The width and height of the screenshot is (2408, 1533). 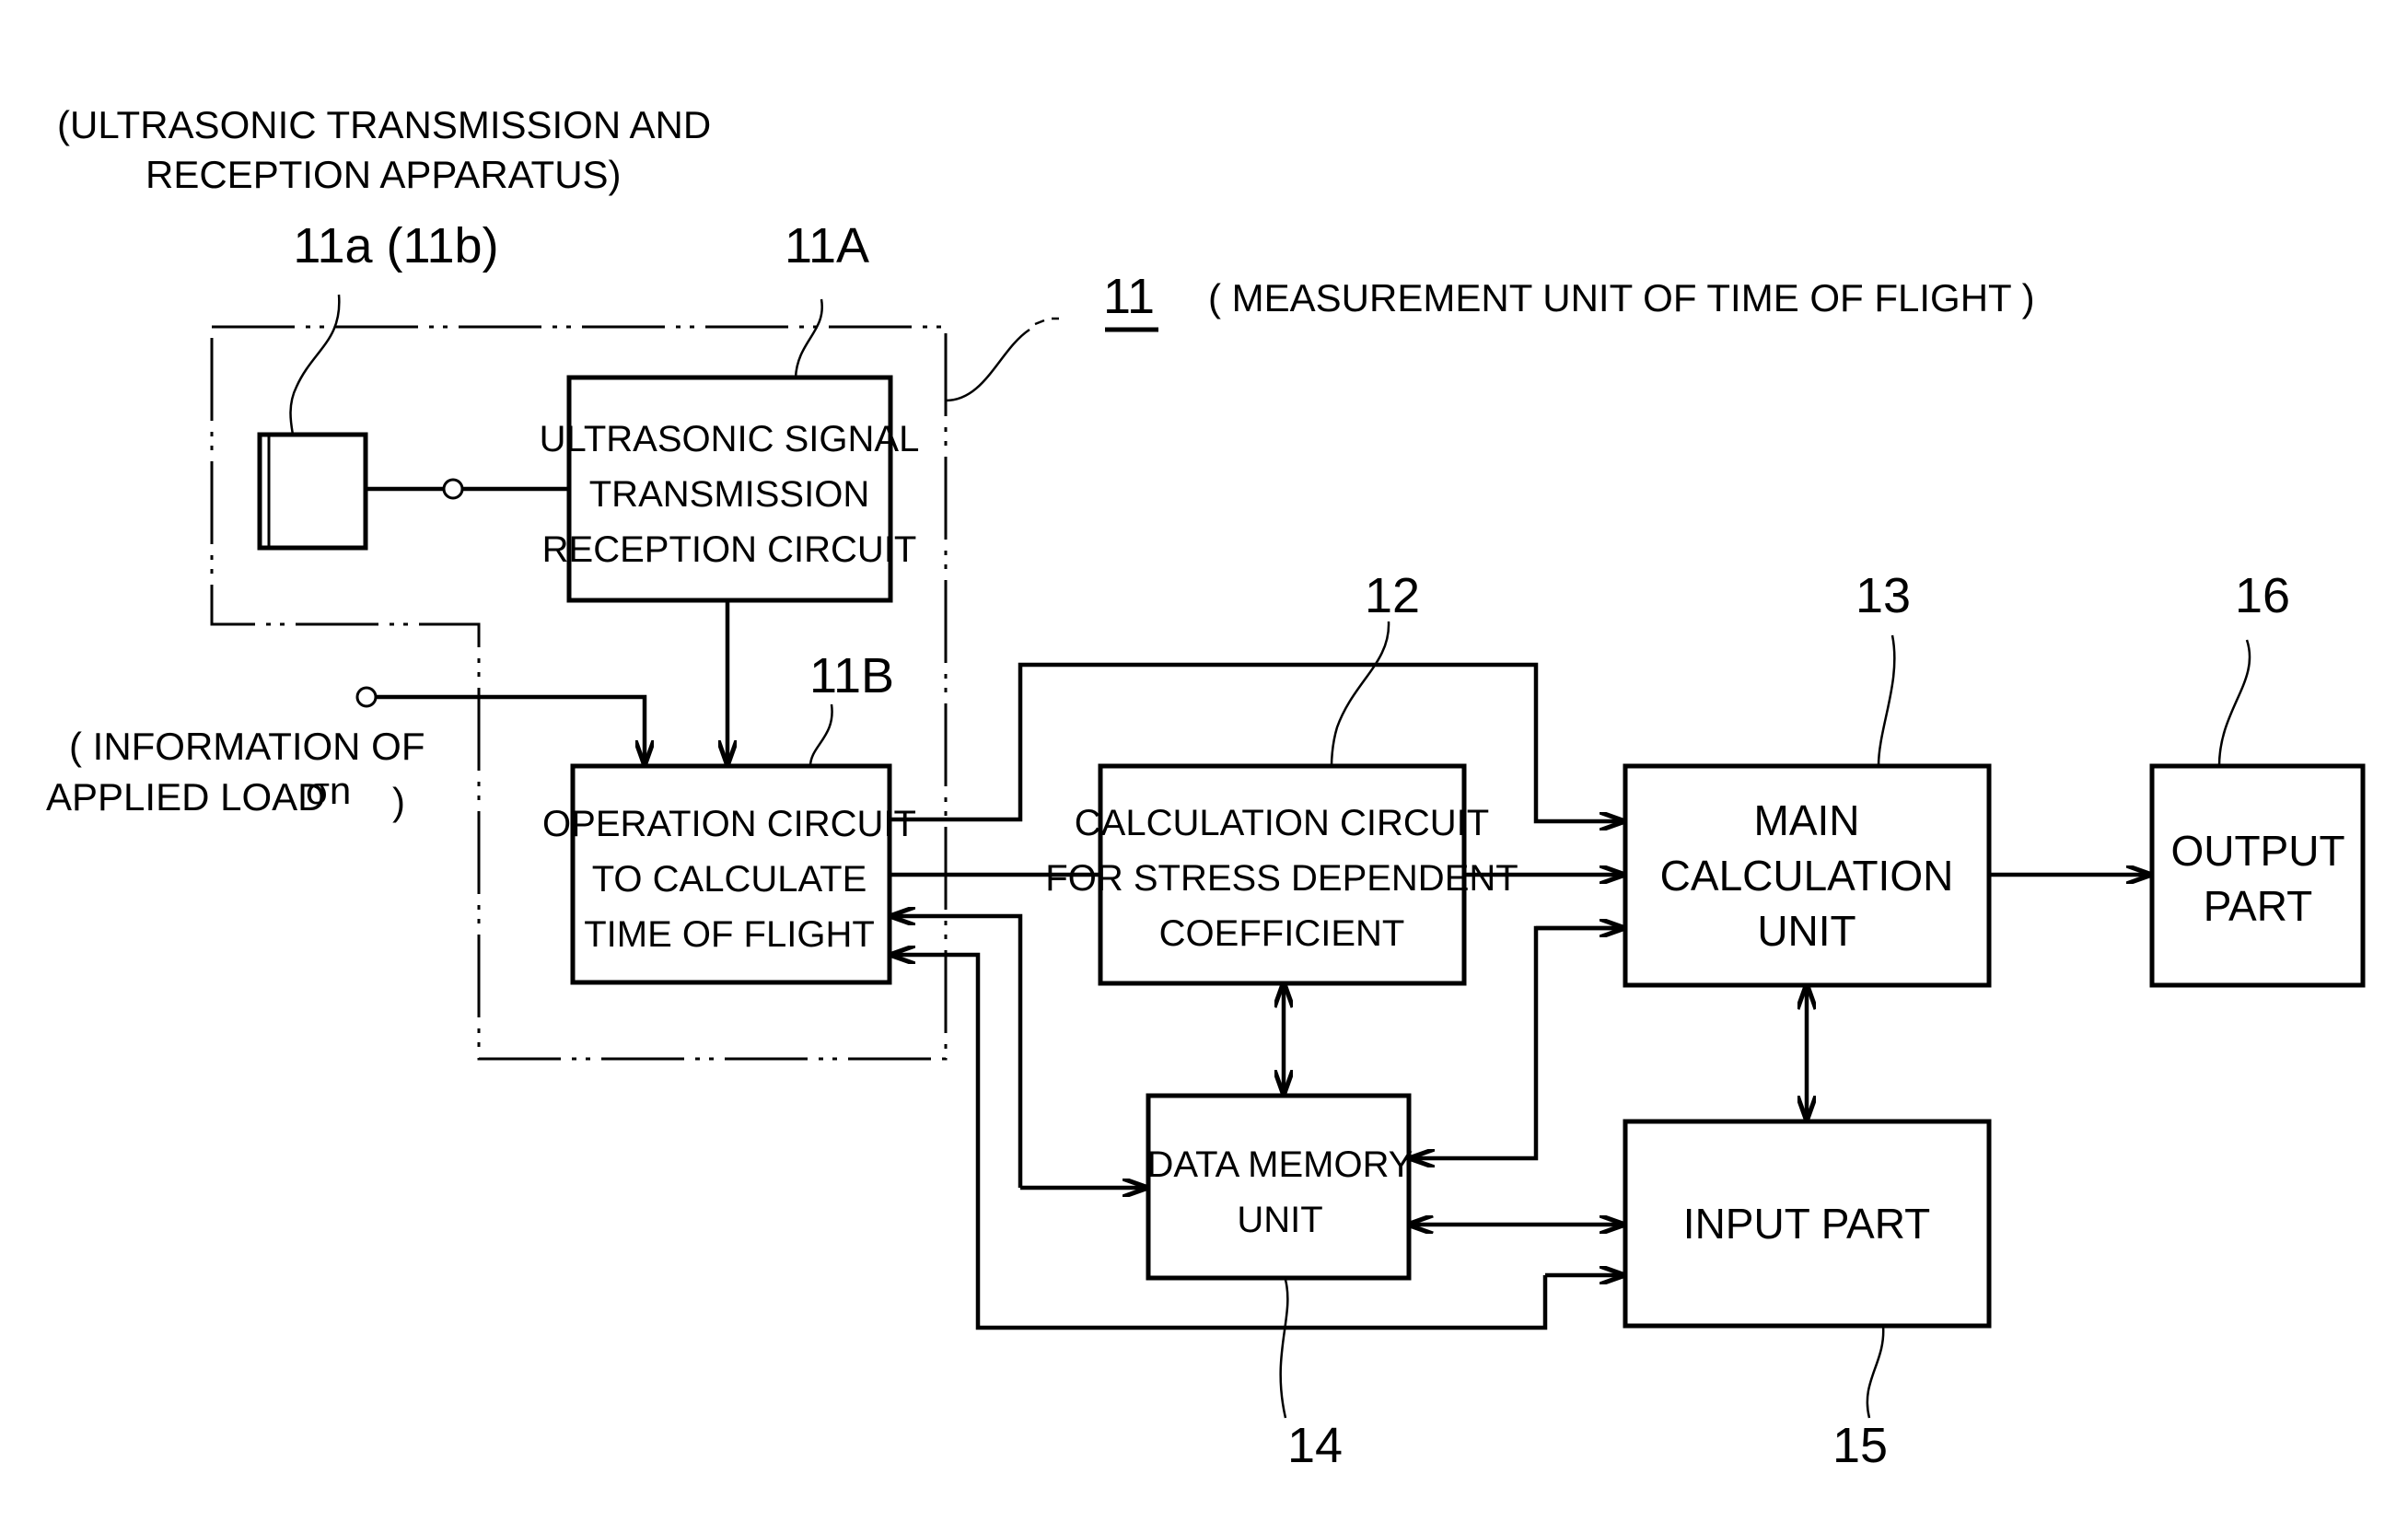 What do you see at coordinates (2262, 595) in the screenshot?
I see `ref-16: 16` at bounding box center [2262, 595].